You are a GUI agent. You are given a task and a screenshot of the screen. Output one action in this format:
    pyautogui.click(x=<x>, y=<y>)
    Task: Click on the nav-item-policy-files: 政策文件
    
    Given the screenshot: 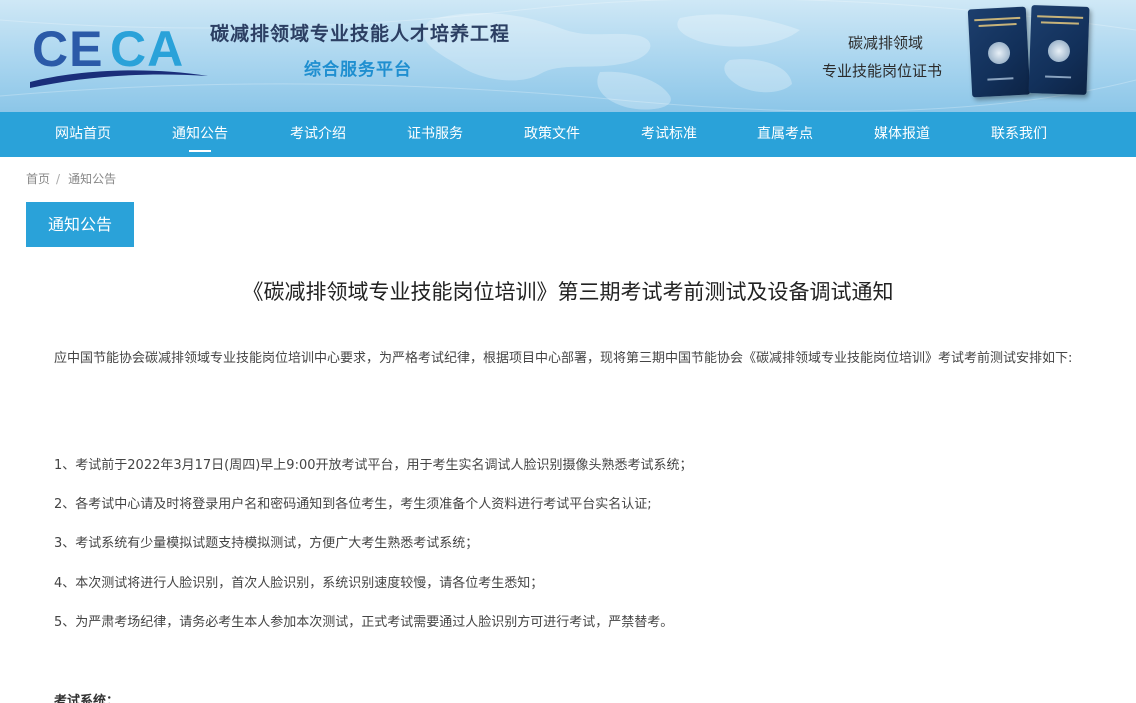 What is the action you would take?
    pyautogui.click(x=552, y=134)
    